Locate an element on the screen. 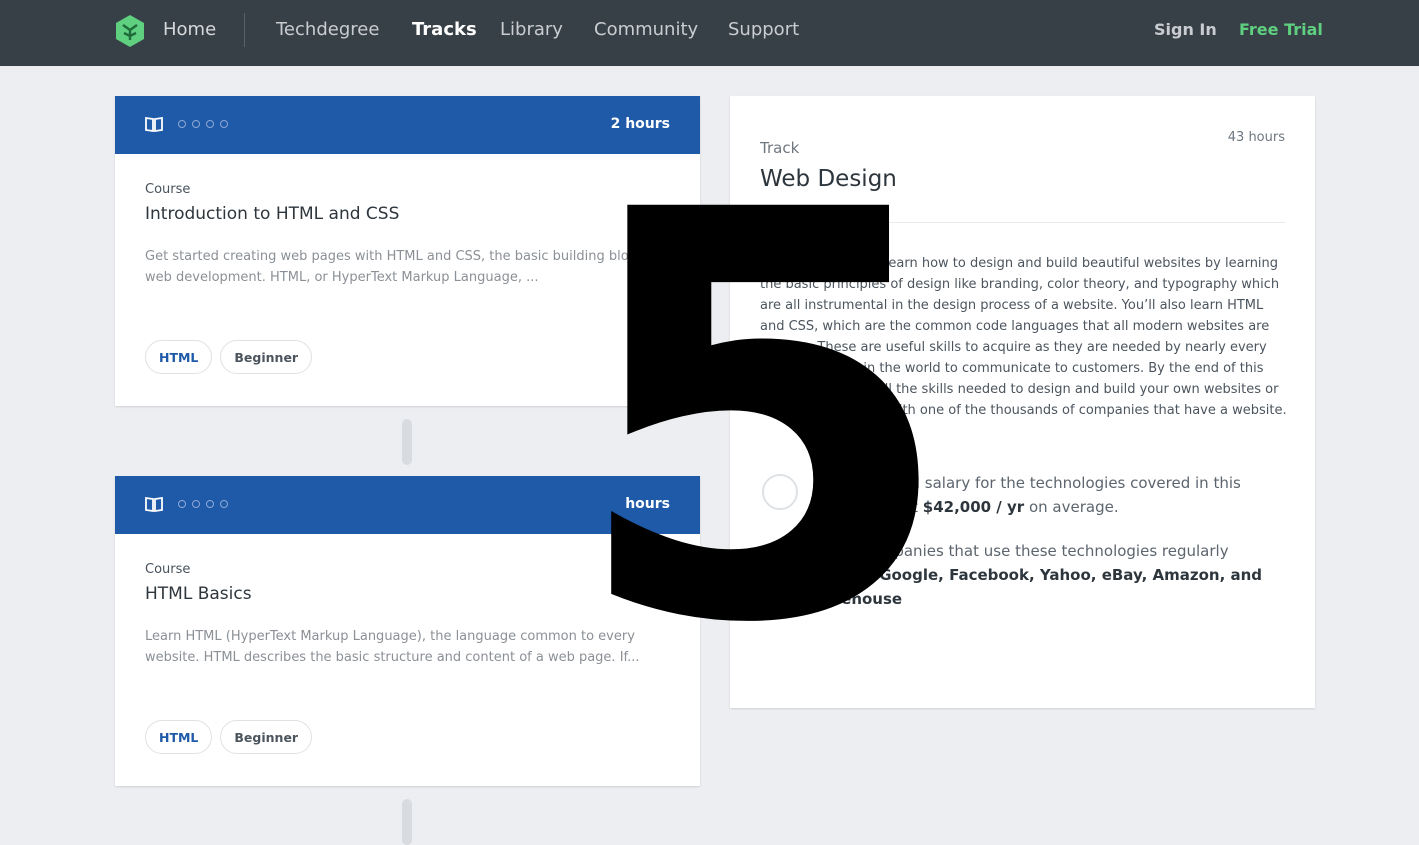 Image resolution: width=1419 pixels, height=845 pixels. salary-suffix: on average. is located at coordinates (1073, 507).